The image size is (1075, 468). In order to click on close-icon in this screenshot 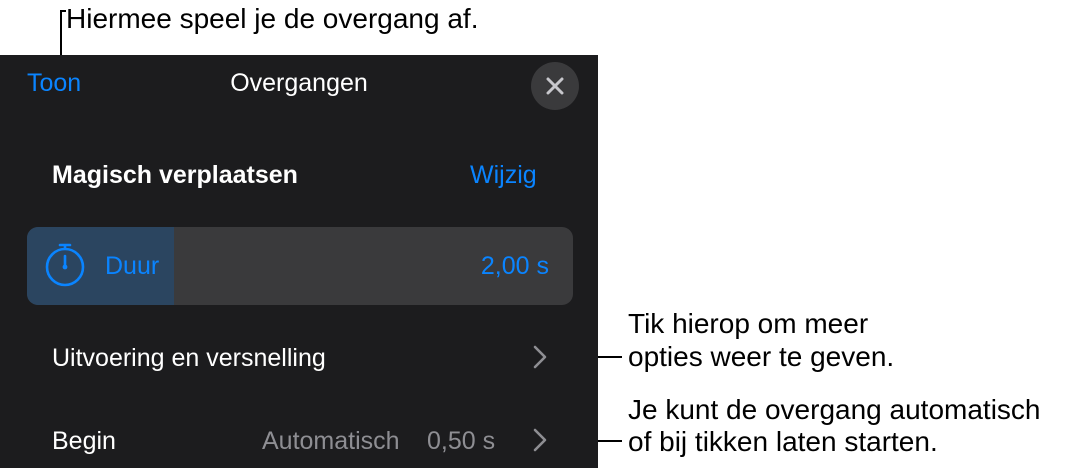, I will do `click(555, 86)`.